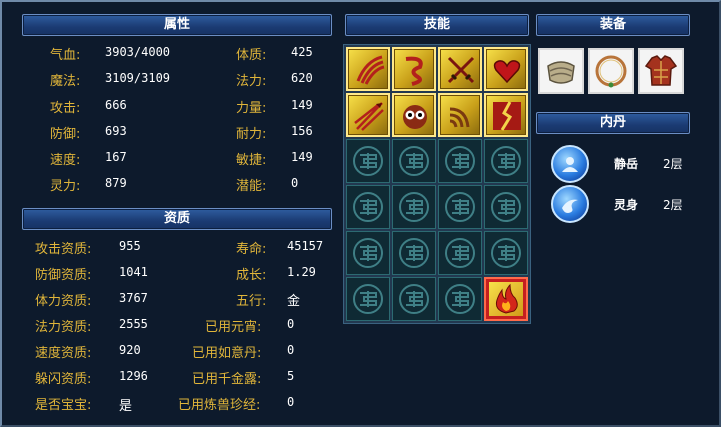 The image size is (721, 427). Describe the element at coordinates (302, 131) in the screenshot. I see `attr-value: 156` at that location.